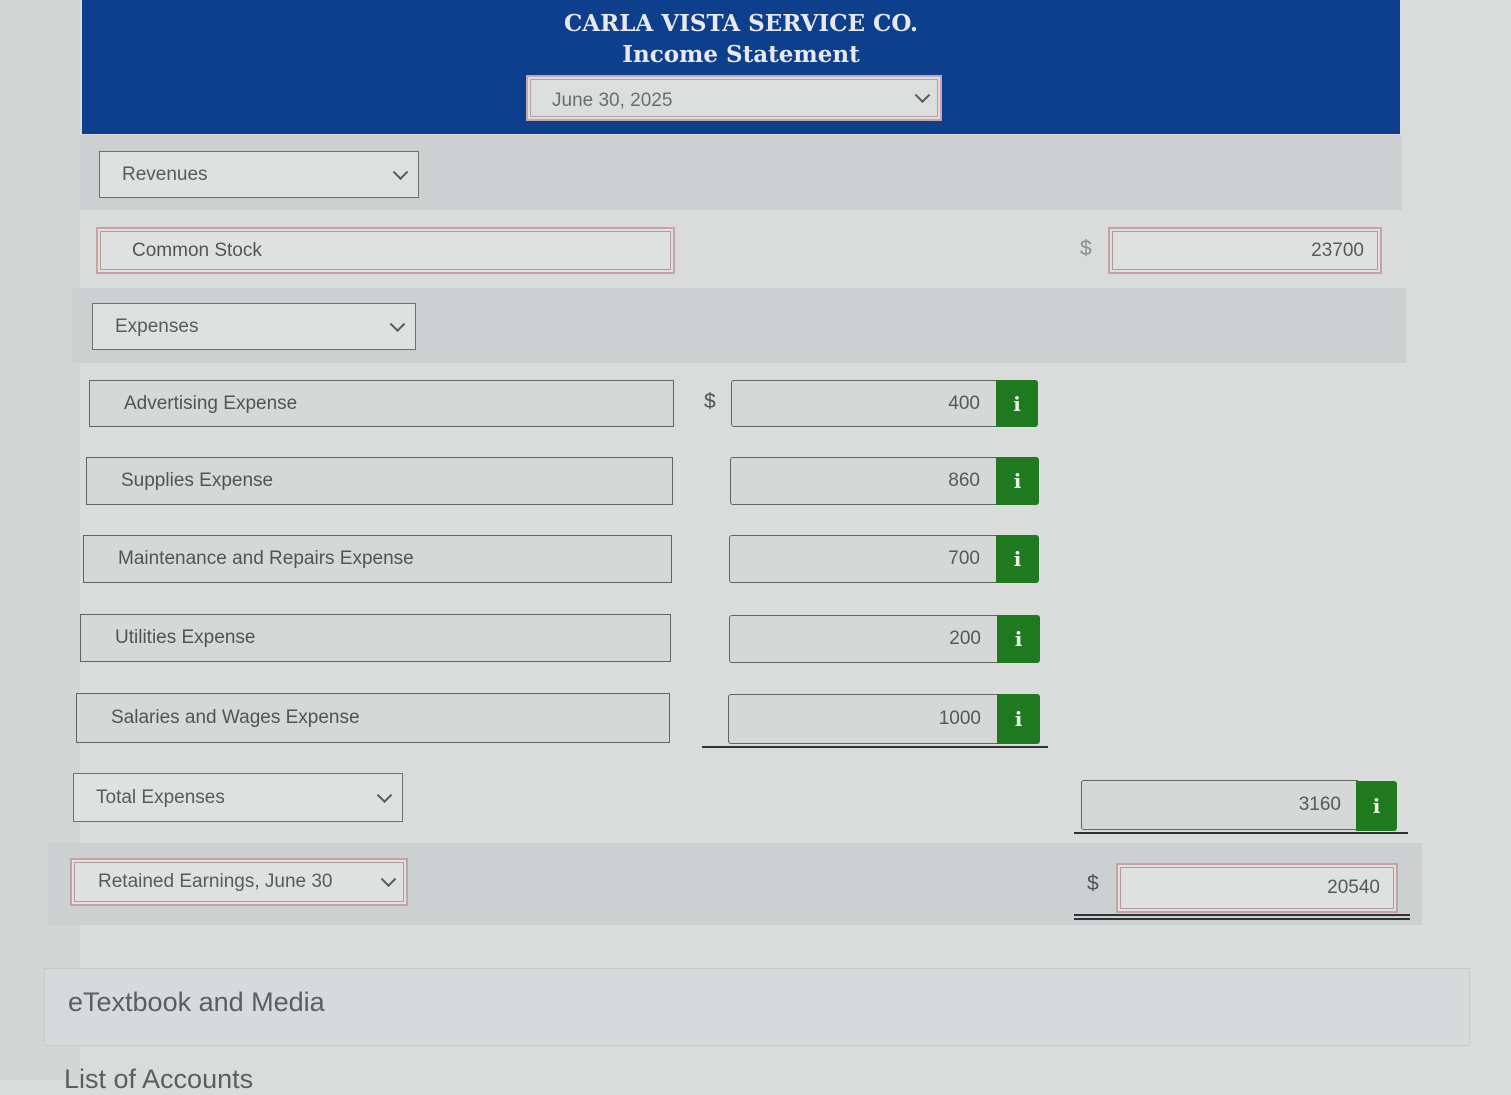  I want to click on expense-account-field: Salaries and Wages Expense, so click(373, 718).